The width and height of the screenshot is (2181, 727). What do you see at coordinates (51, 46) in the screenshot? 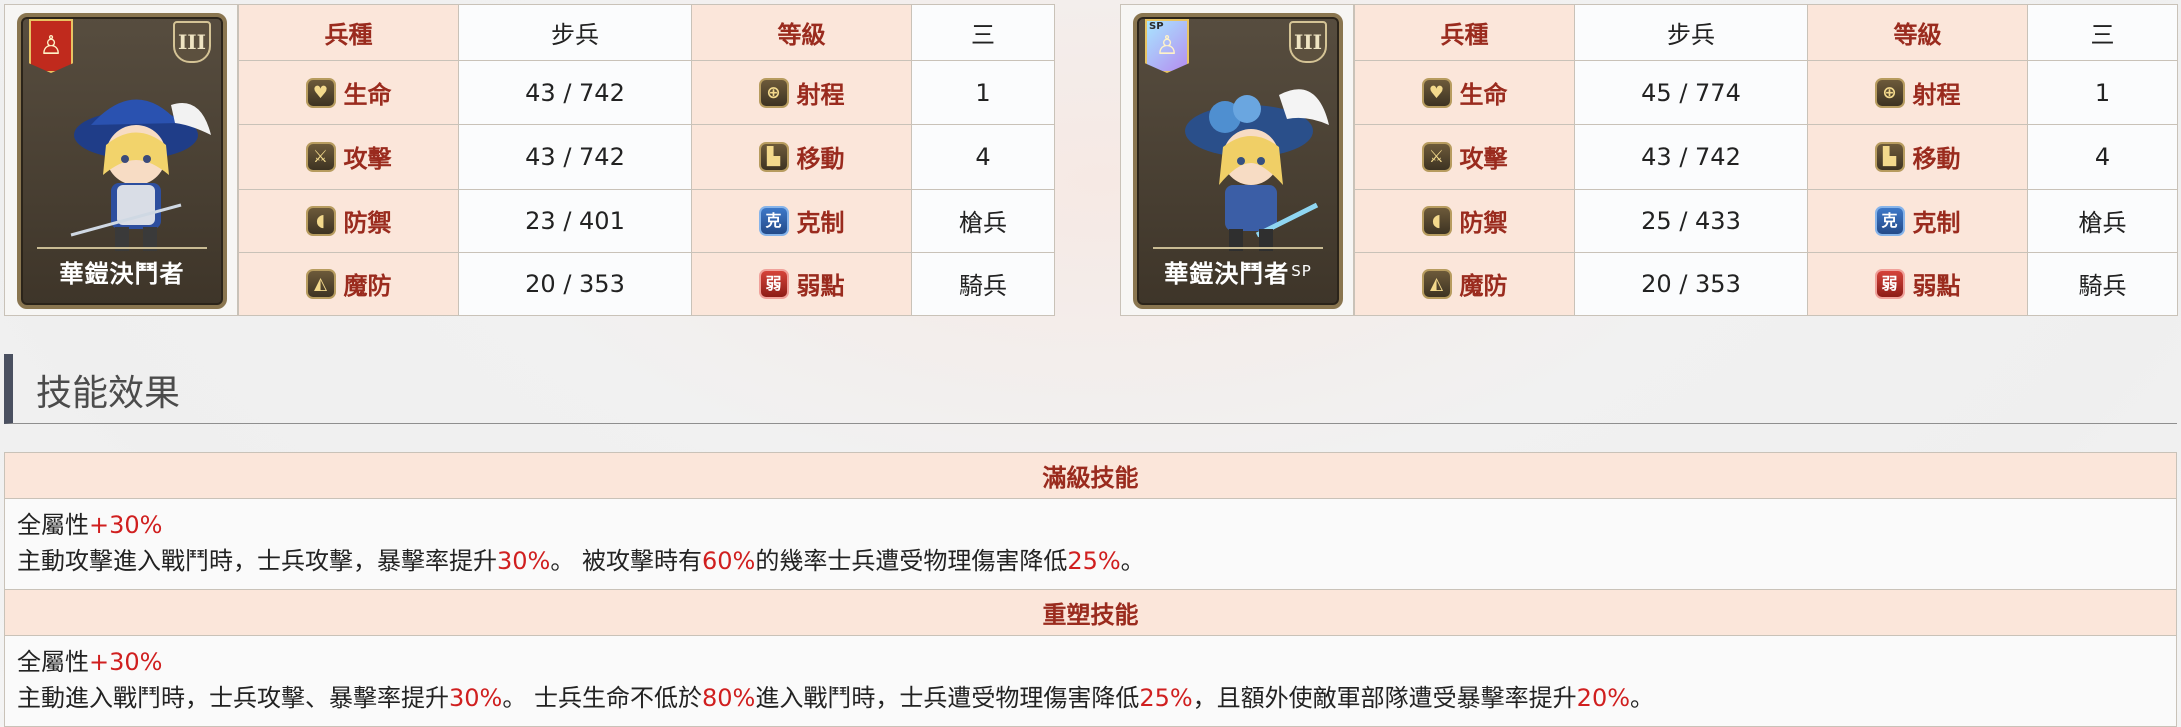
I see `faction-badge-icon: ♙` at bounding box center [51, 46].